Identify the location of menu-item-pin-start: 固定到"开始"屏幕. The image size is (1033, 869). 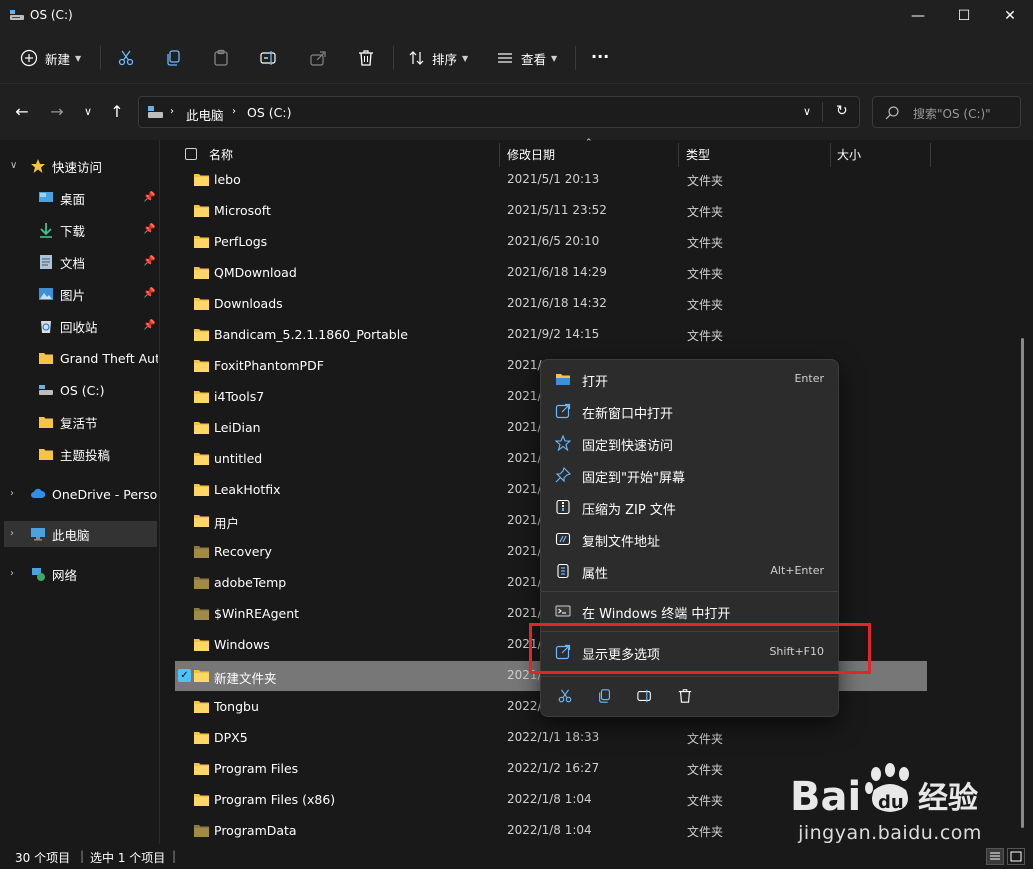
(690, 475).